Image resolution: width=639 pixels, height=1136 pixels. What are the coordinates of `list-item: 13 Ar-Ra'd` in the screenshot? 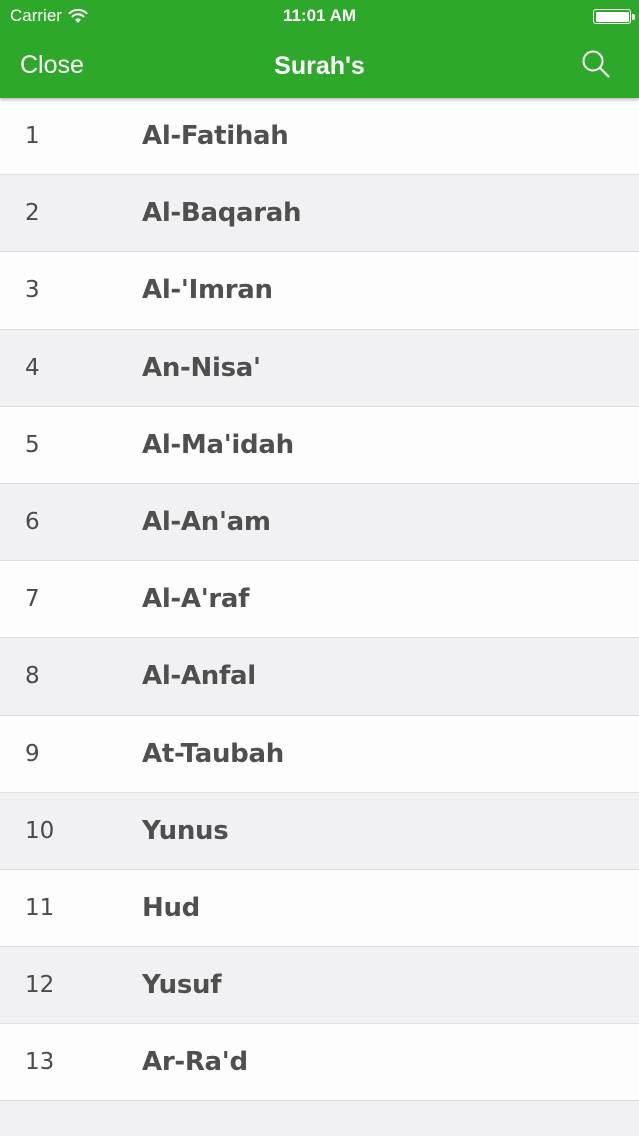 It's located at (319, 1063).